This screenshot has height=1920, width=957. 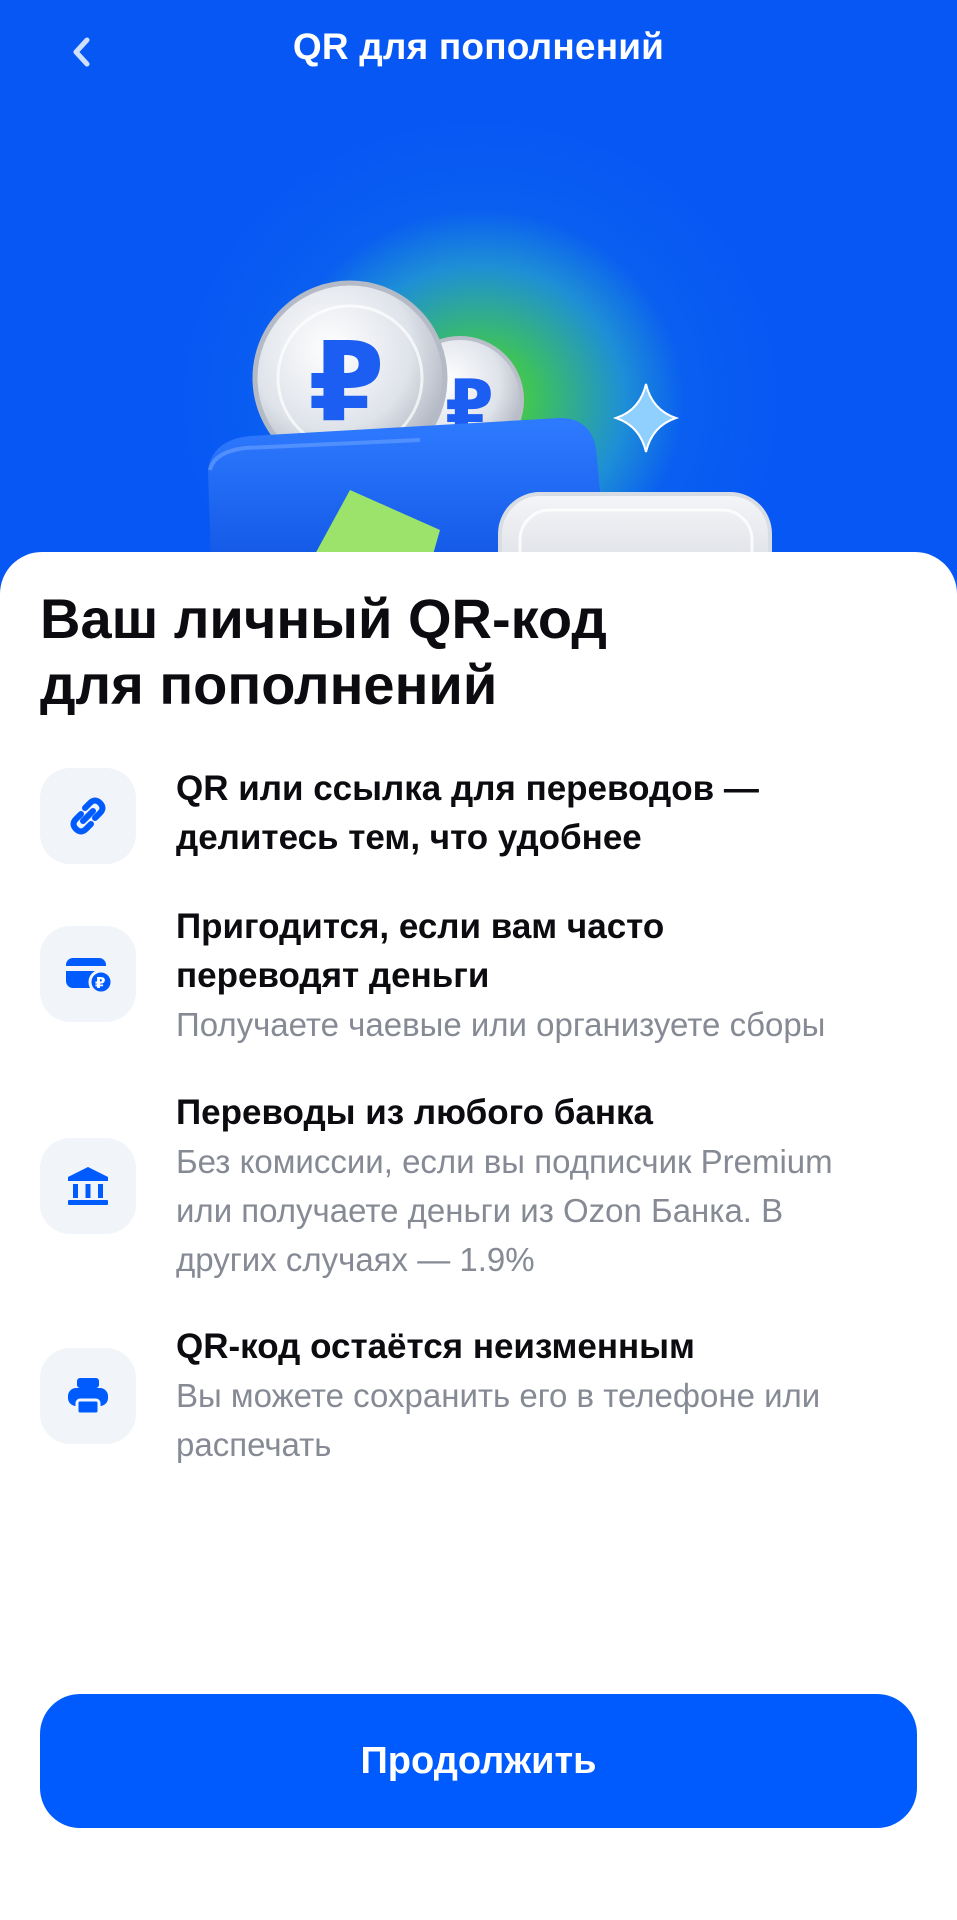 I want to click on main-heading: Ваш личный QR-код для пополнений, so click(x=480, y=652).